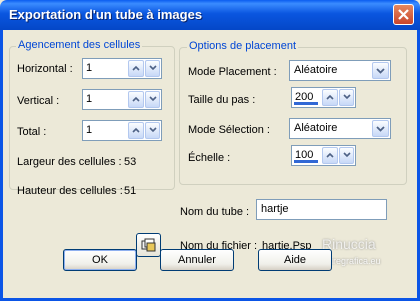 Image resolution: width=420 pixels, height=301 pixels. I want to click on step-size-spinner: 200, so click(323, 97).